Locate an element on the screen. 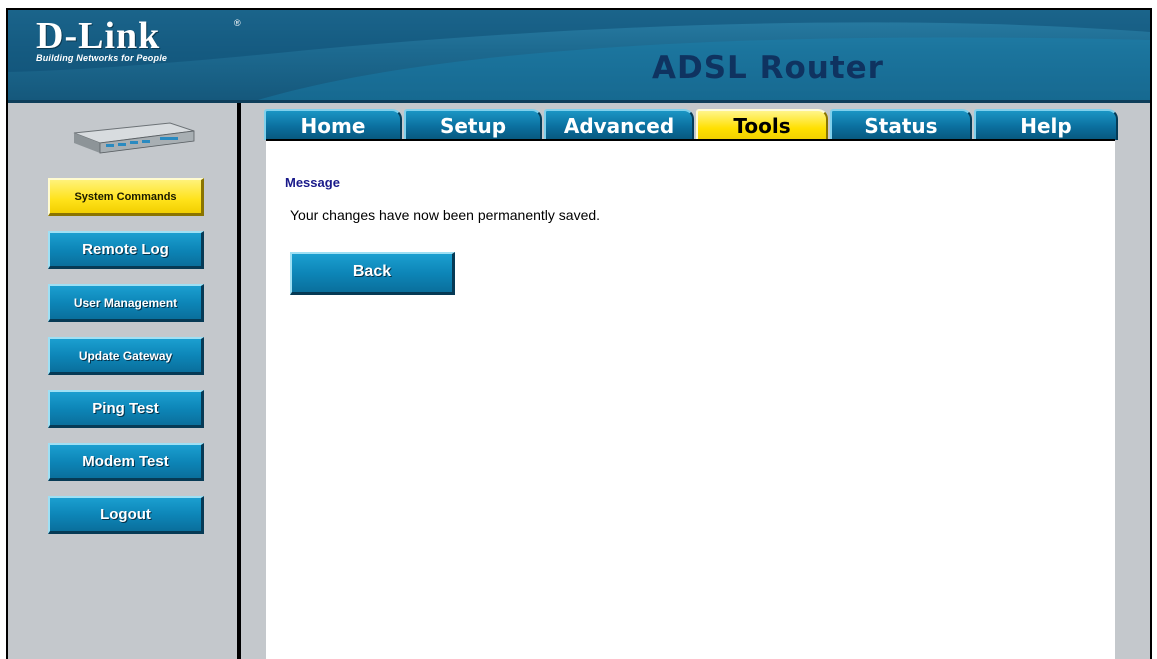 The height and width of the screenshot is (659, 1157). logo-wordmark: D-Link is located at coordinates (98, 36).